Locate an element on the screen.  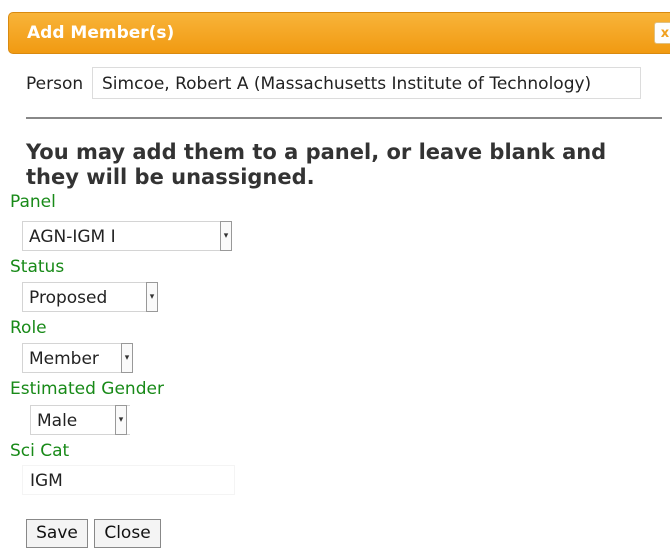
panel-dropdown-arrow-icon: ▾ is located at coordinates (226, 236).